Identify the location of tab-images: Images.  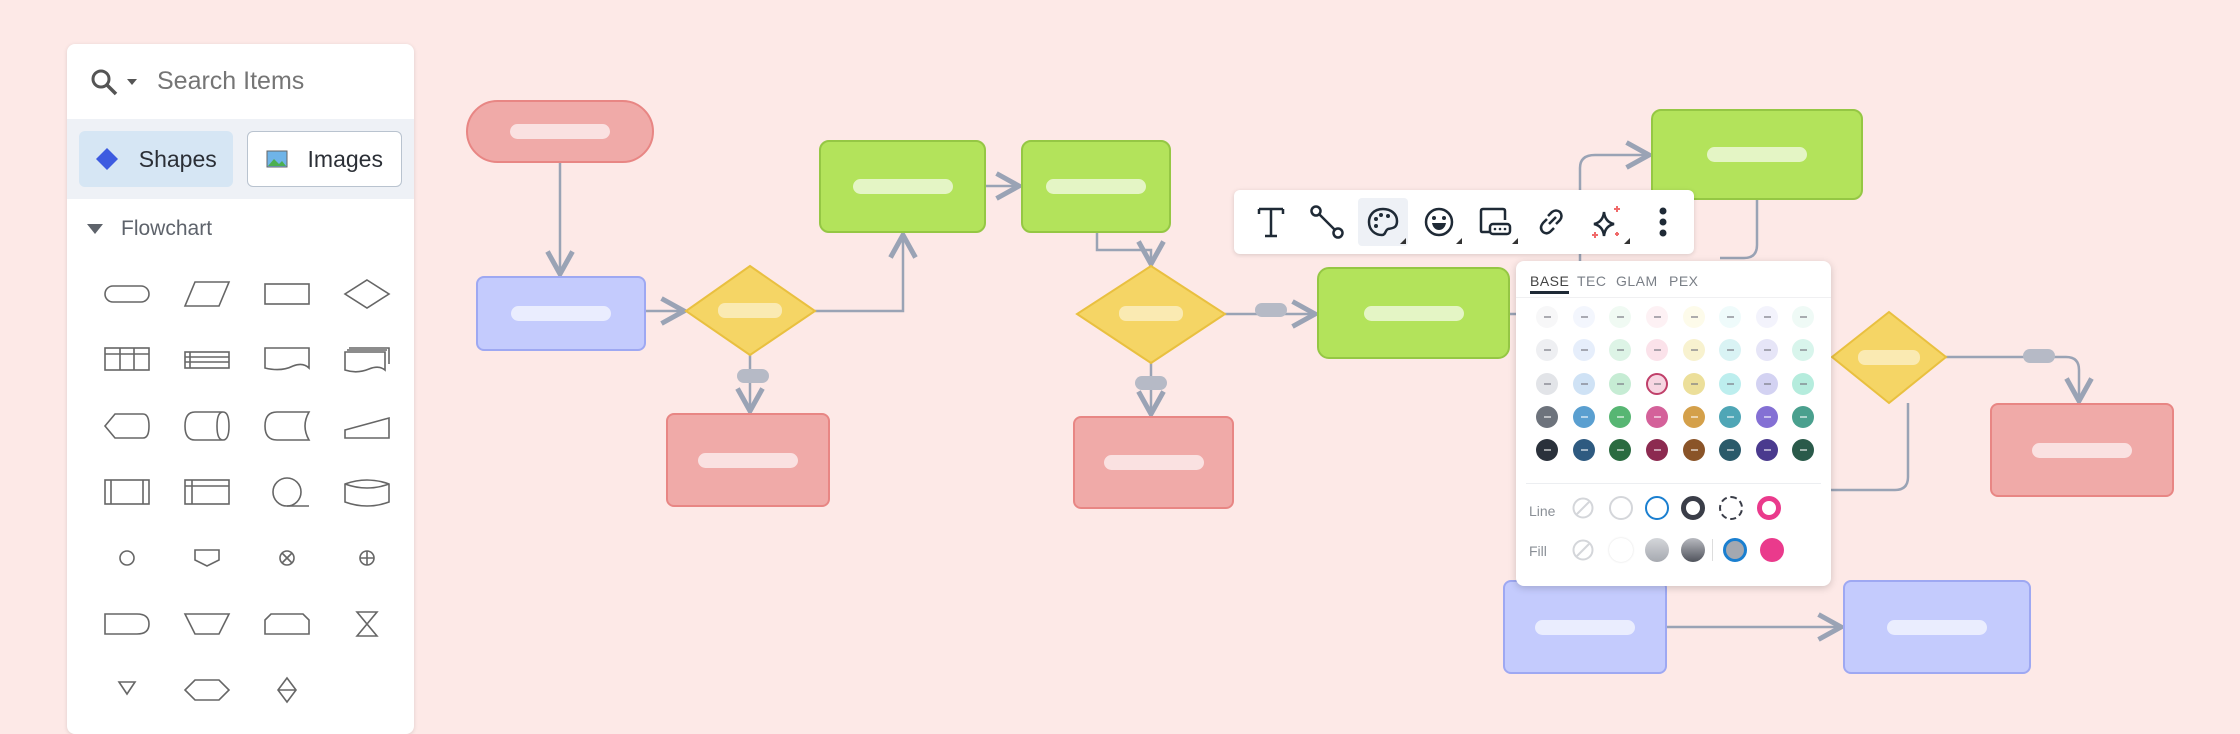
(324, 159).